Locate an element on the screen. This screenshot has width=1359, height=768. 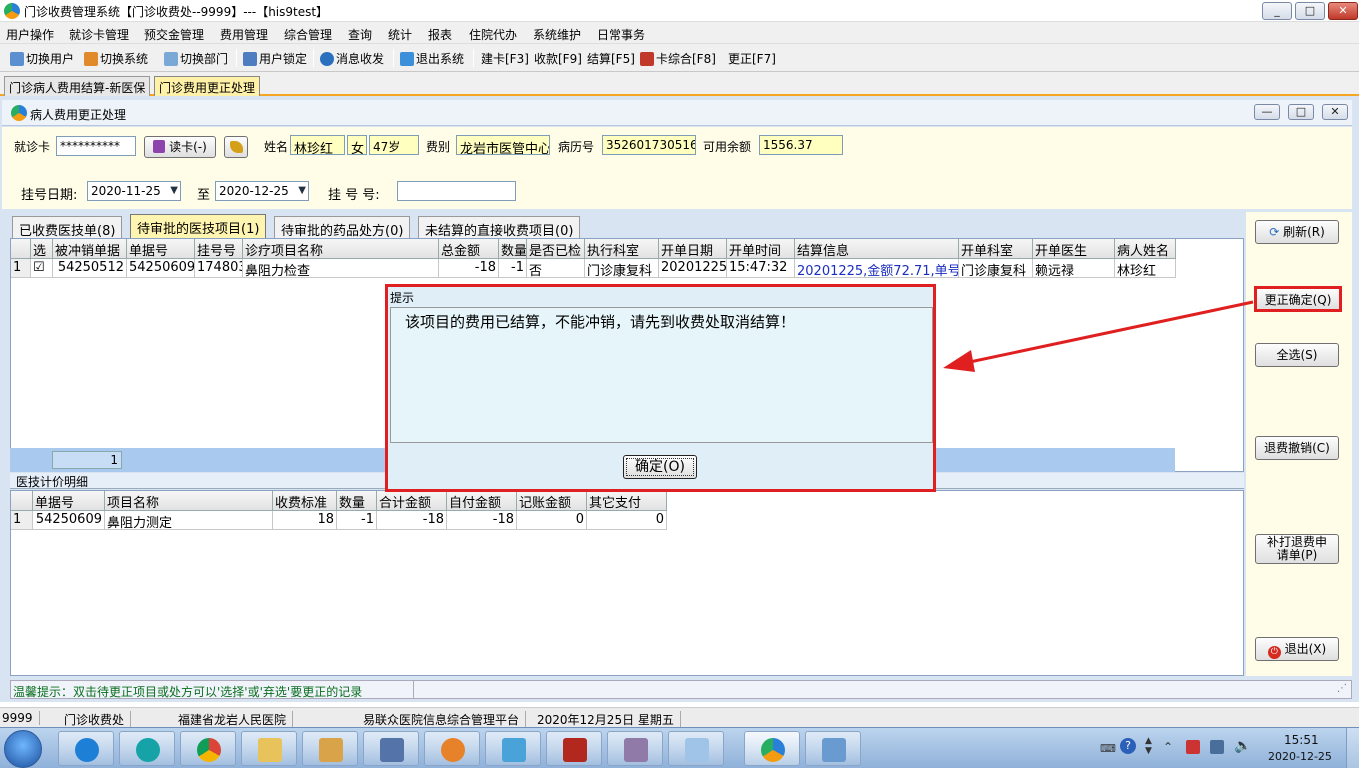
switch-system-button: 切换系统 is located at coordinates (116, 58).